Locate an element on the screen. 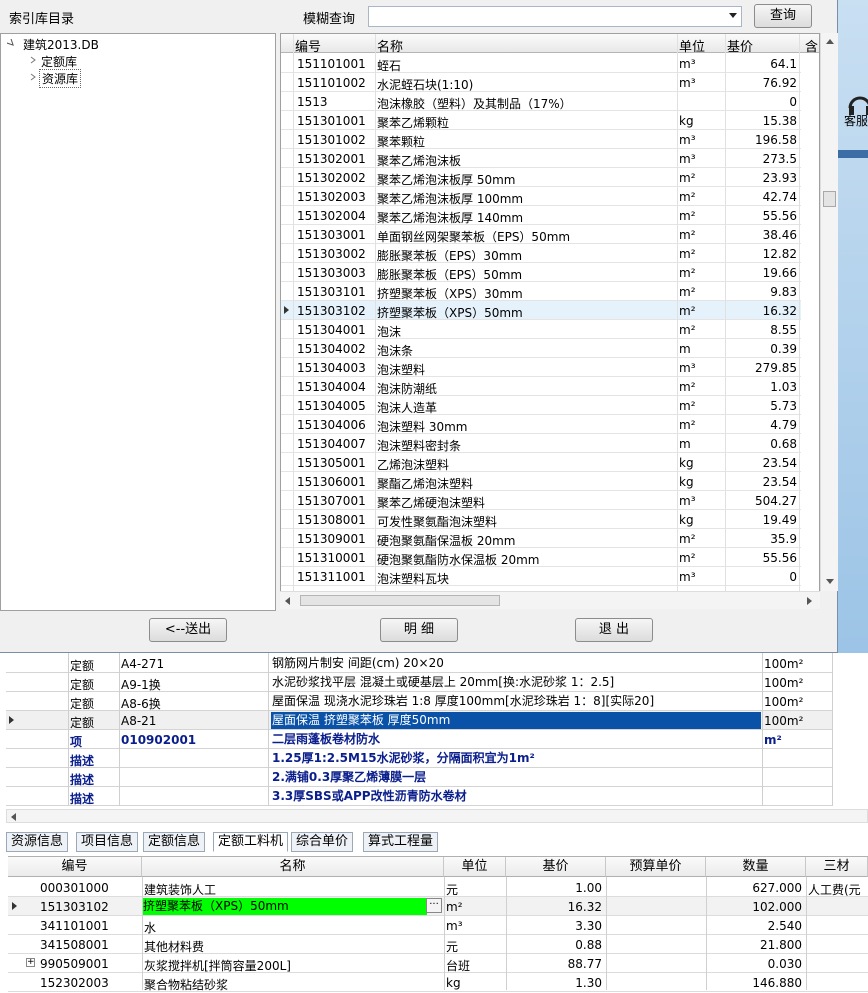  grid-row: 151304005 泡沫人造革 m² 5.73 is located at coordinates (541, 405).